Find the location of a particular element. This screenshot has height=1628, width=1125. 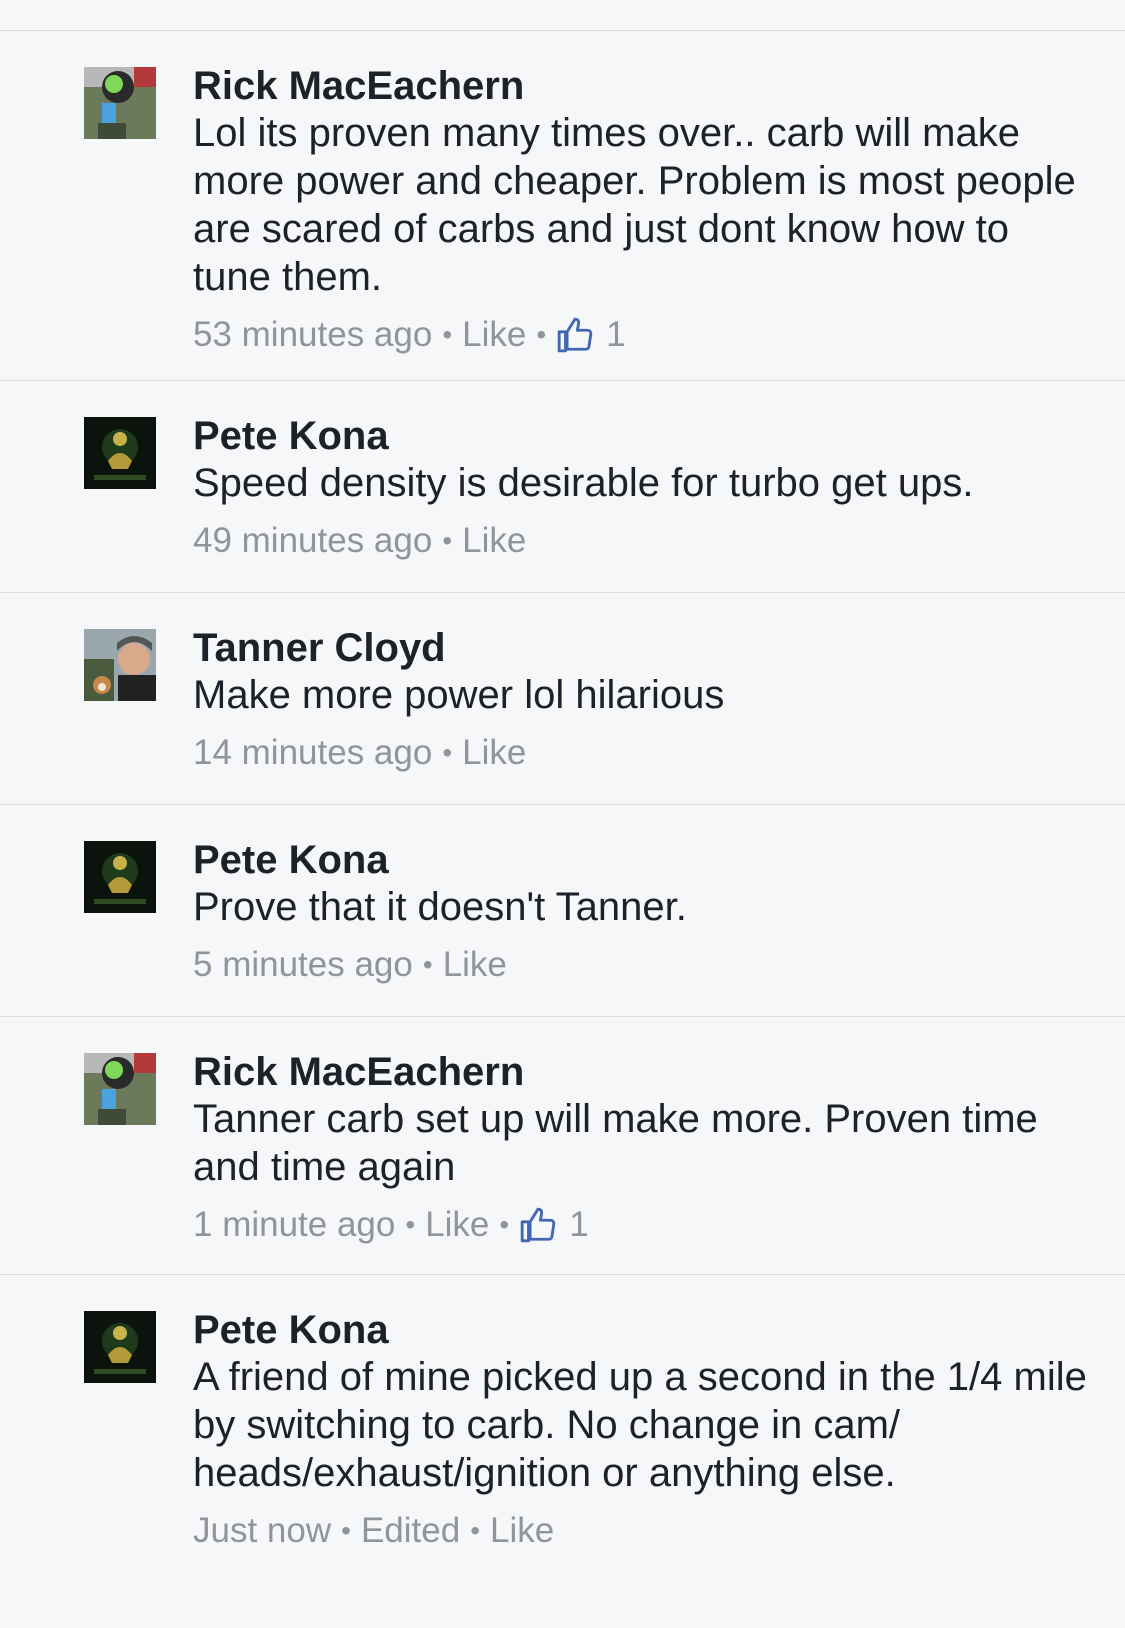

comment-text: Prove that it doesn't Tanner. is located at coordinates (440, 907).